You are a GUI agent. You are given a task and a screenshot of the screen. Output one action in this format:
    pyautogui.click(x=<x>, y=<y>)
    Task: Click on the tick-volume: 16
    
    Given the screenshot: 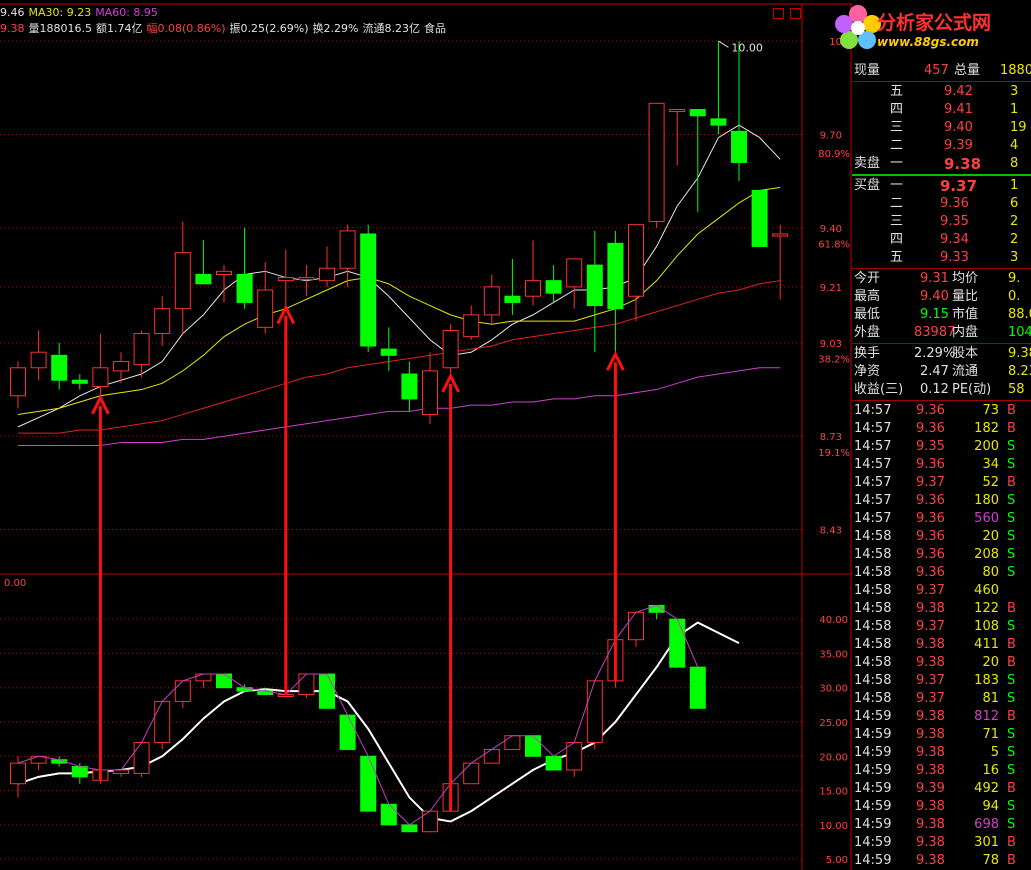 What is the action you would take?
    pyautogui.click(x=990, y=770)
    